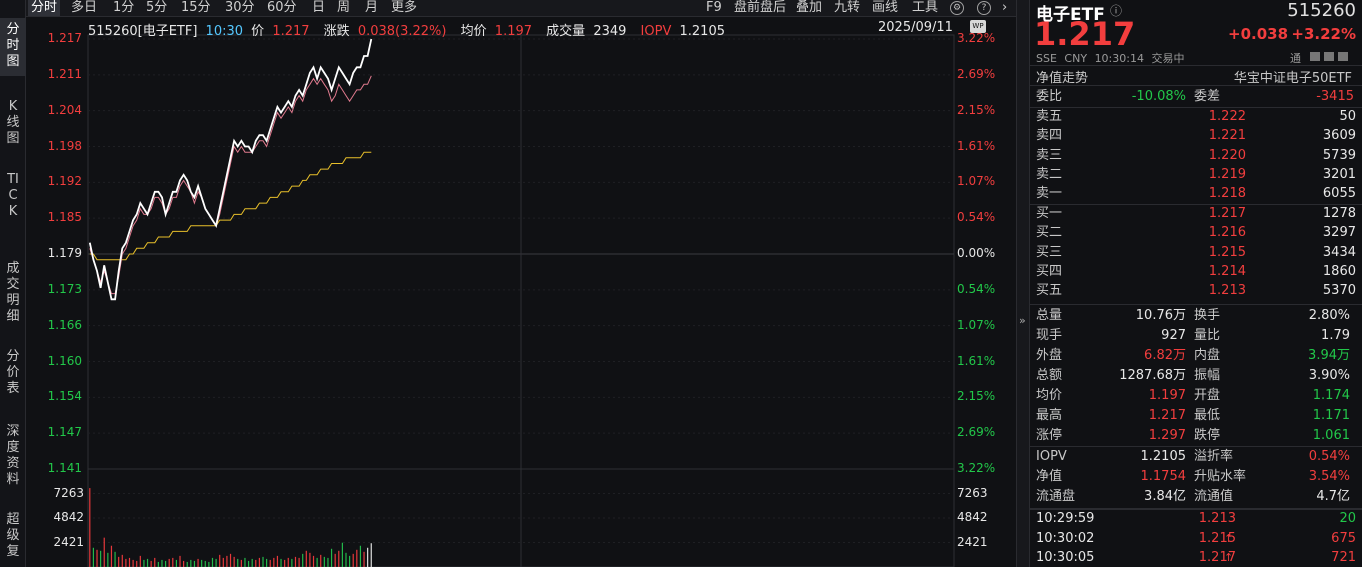 The width and height of the screenshot is (1362, 567). What do you see at coordinates (1196, 271) in the screenshot?
I see `buys-row: 买四 1.214 1860` at bounding box center [1196, 271].